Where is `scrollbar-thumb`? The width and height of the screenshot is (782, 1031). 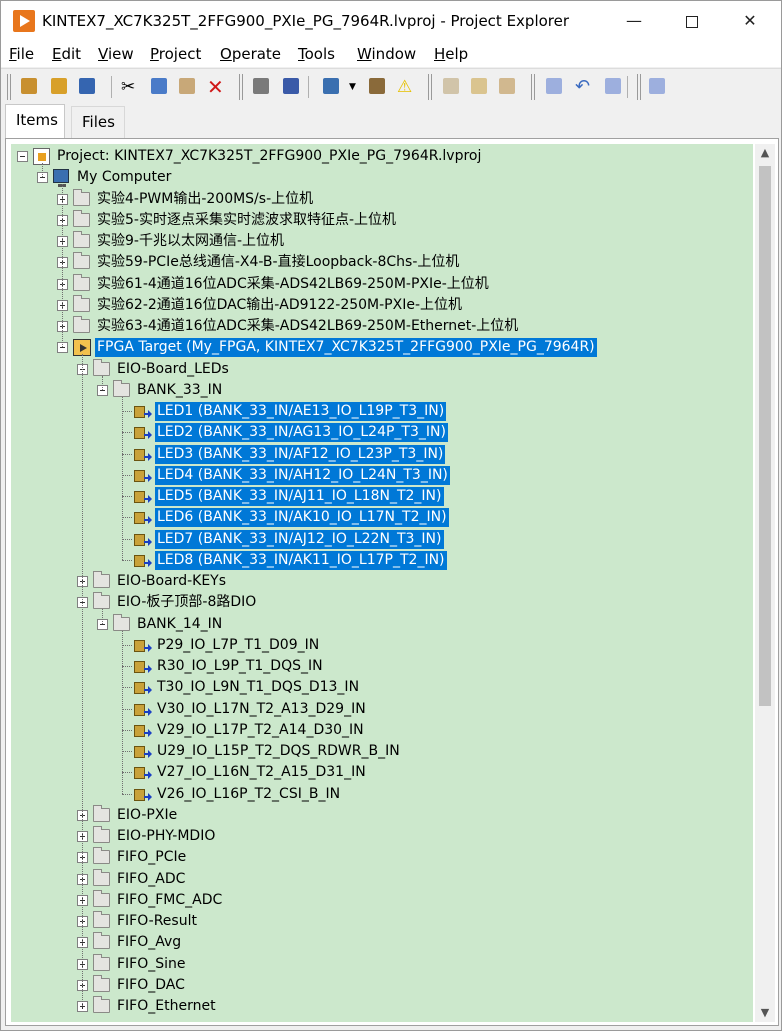
scrollbar-thumb is located at coordinates (765, 436).